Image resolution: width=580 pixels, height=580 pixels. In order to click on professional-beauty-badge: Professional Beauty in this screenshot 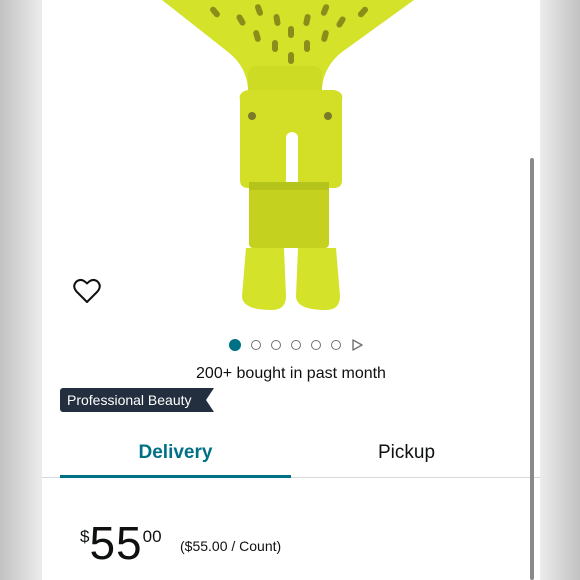, I will do `click(137, 400)`.